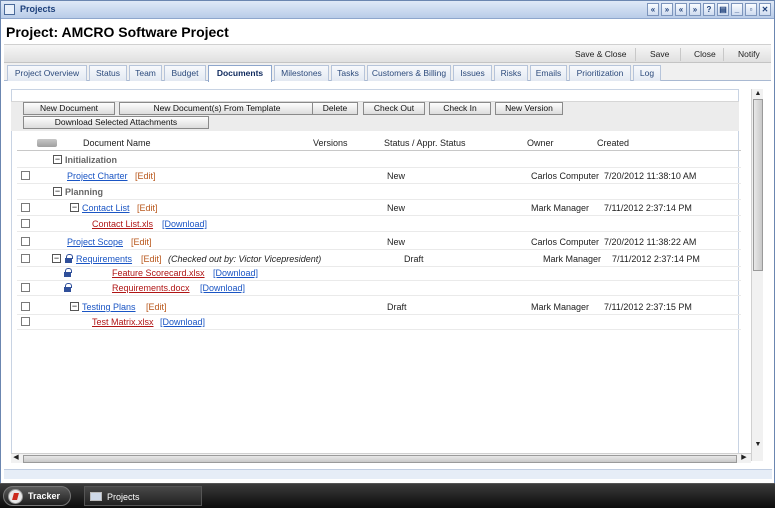  I want to click on window-titlebar: Projects « » « » ? ▤ _ ▫ ✕, so click(387, 10).